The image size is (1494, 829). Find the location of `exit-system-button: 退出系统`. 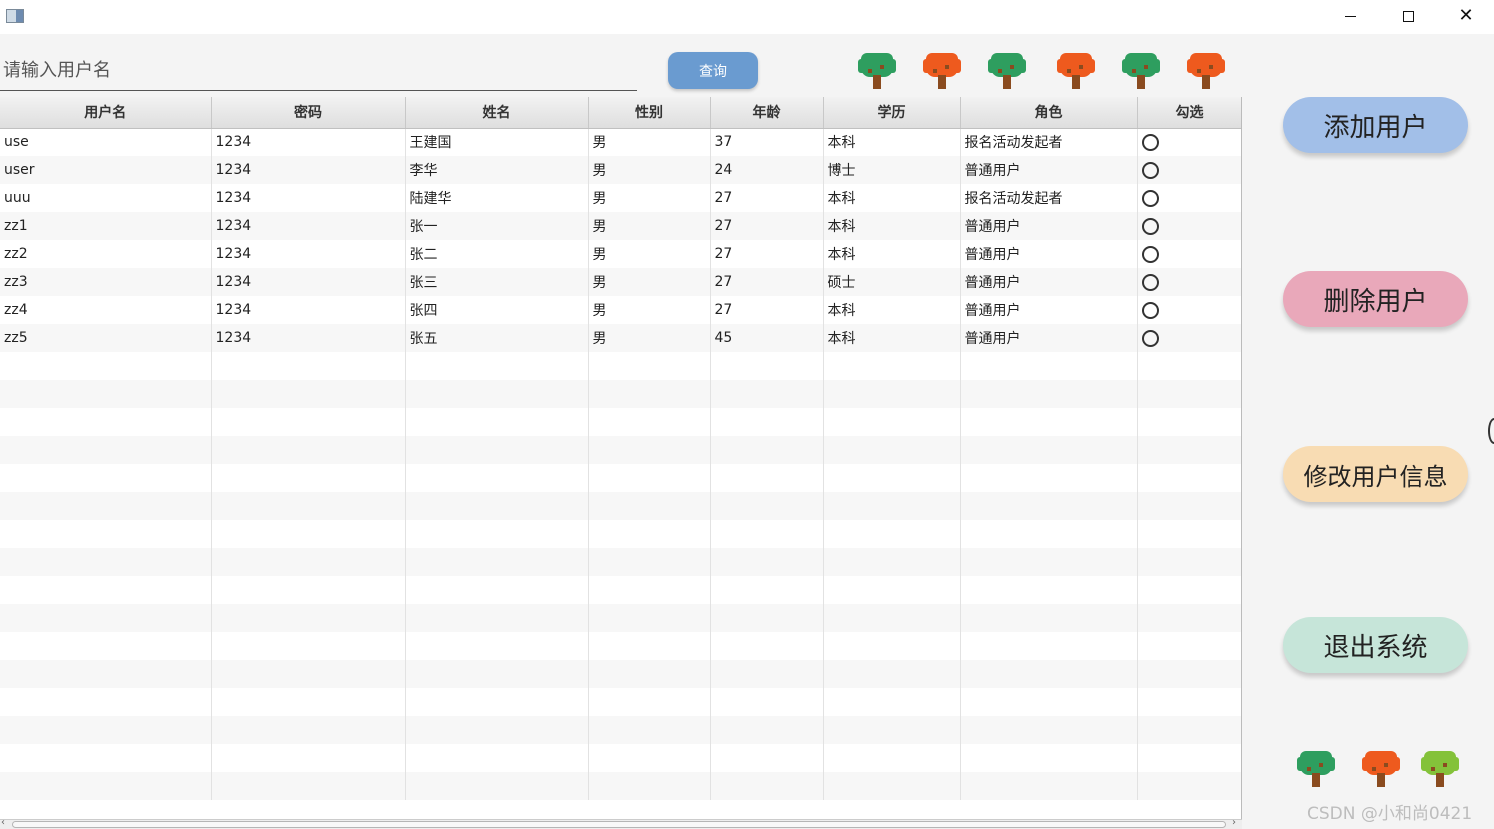

exit-system-button: 退出系统 is located at coordinates (1375, 645).